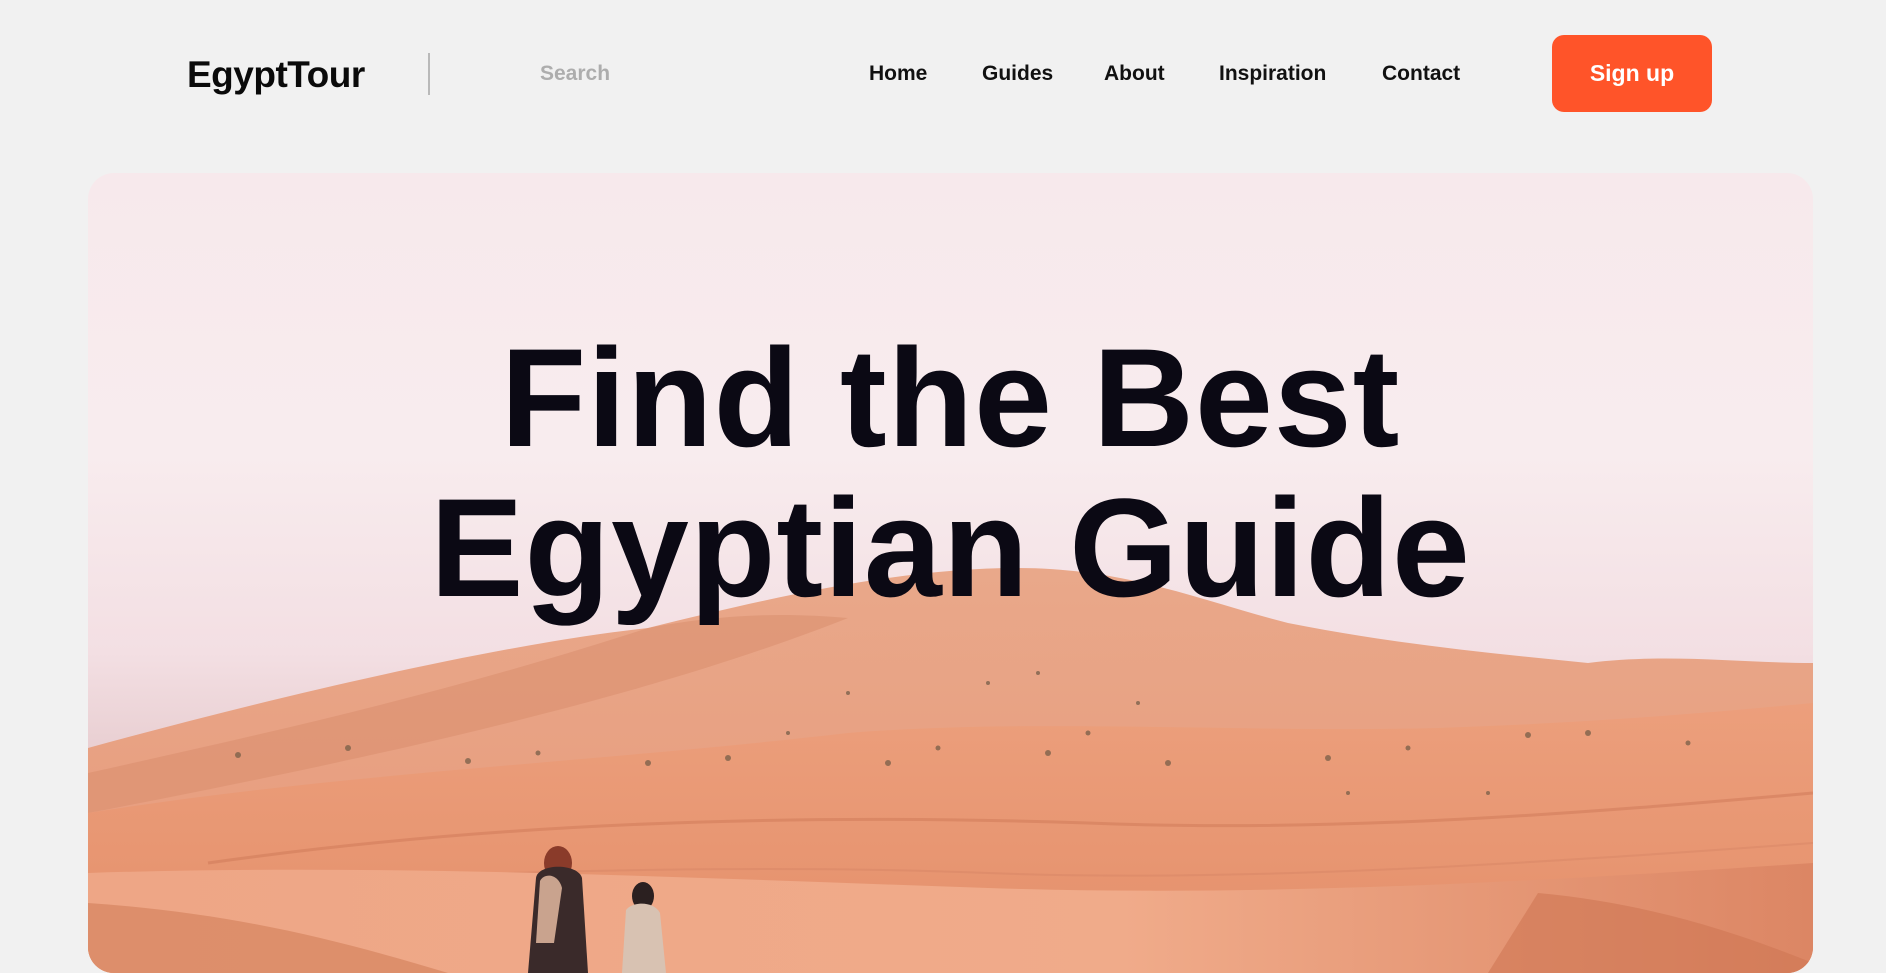 This screenshot has height=973, width=1886. I want to click on nav-contact-link: Contact, so click(1421, 74).